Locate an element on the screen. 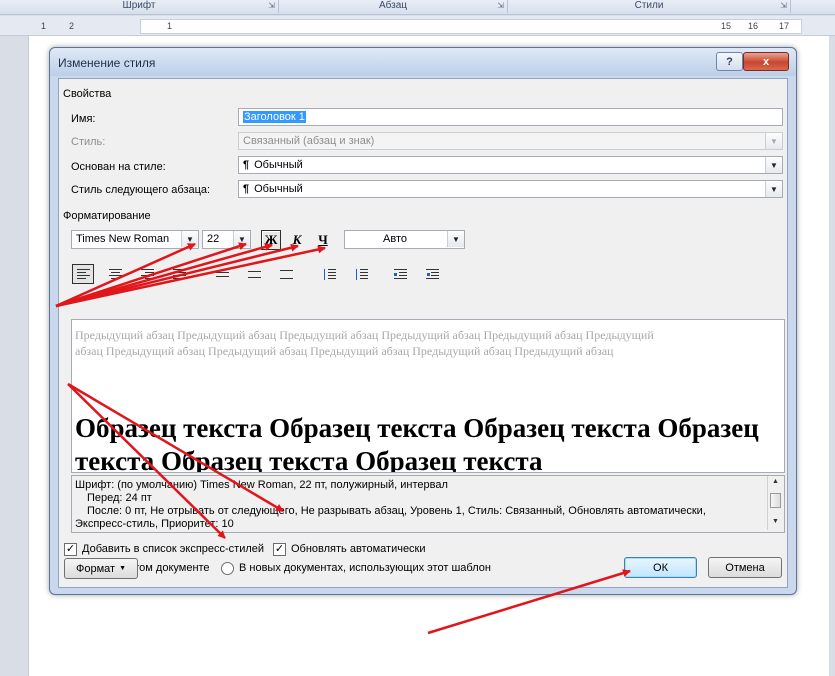  add-to-quick-styles-checkbox: ✓ is located at coordinates (70, 549).